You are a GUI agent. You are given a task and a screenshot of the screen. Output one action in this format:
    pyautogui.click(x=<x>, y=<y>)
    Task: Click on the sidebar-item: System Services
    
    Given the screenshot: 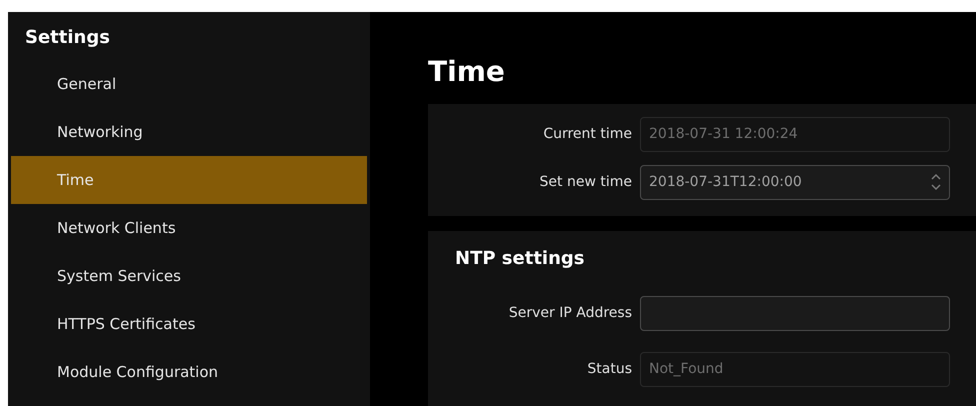 What is the action you would take?
    pyautogui.click(x=189, y=276)
    